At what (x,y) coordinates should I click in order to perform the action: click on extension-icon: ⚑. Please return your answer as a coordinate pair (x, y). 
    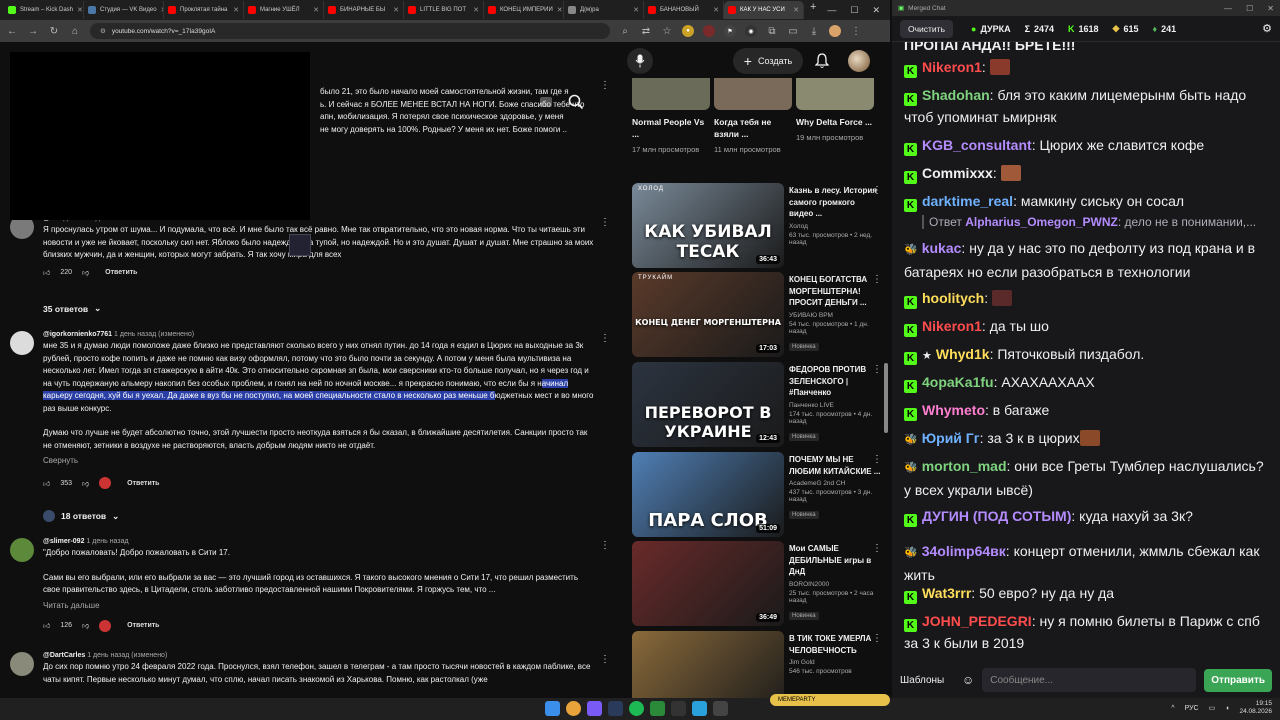
    Looking at the image, I should click on (730, 31).